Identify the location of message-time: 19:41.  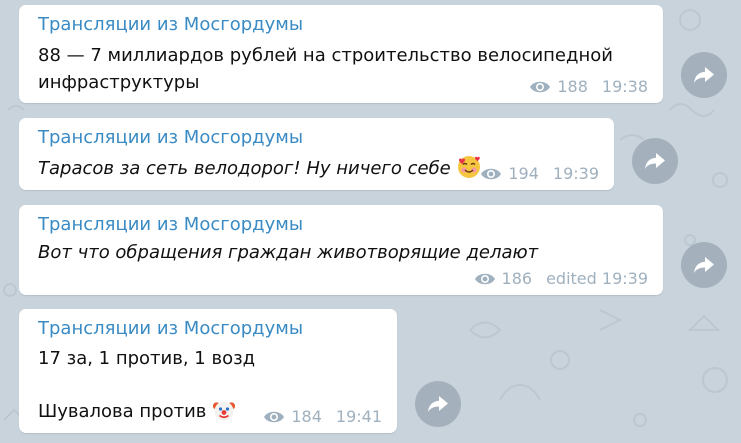
(358, 416).